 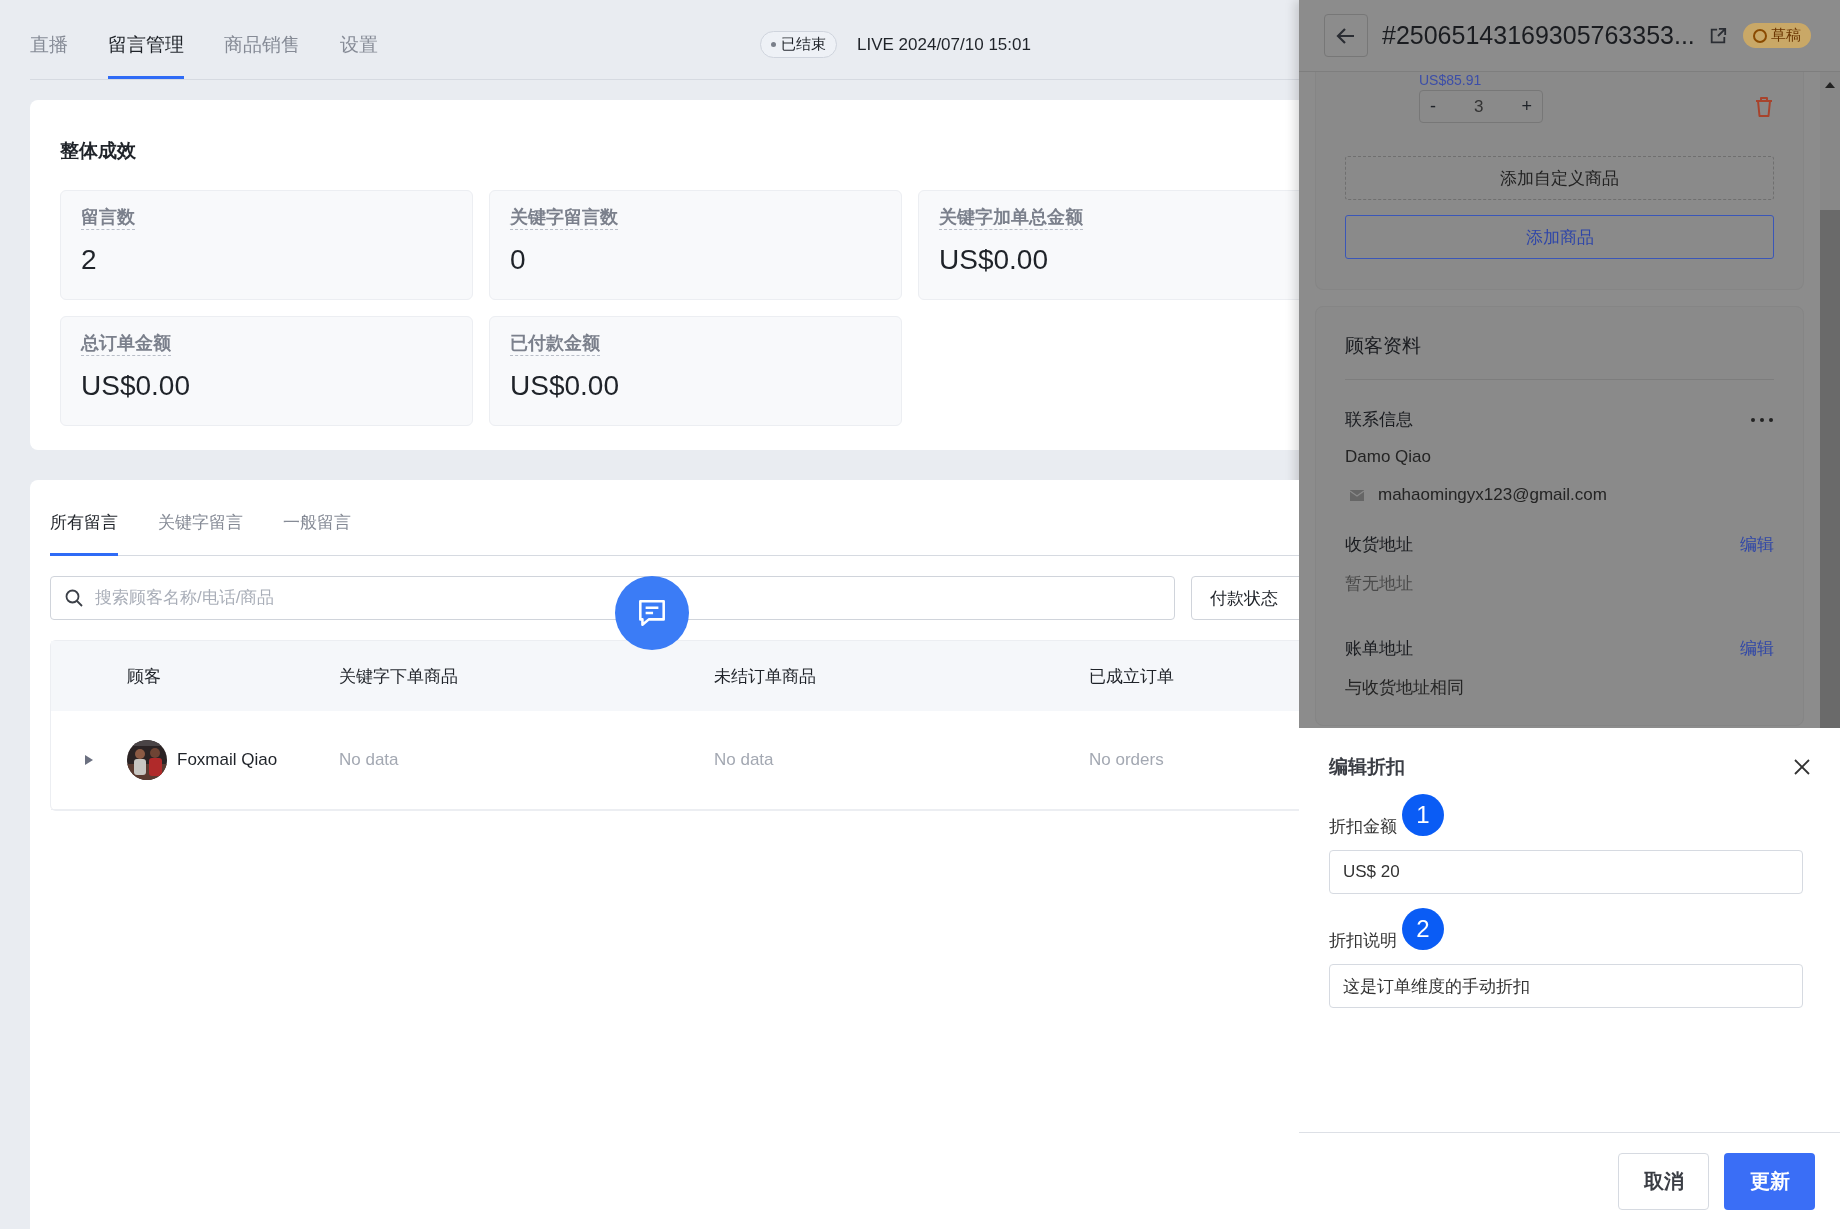 I want to click on nav-tab: 直播, so click(x=49, y=55).